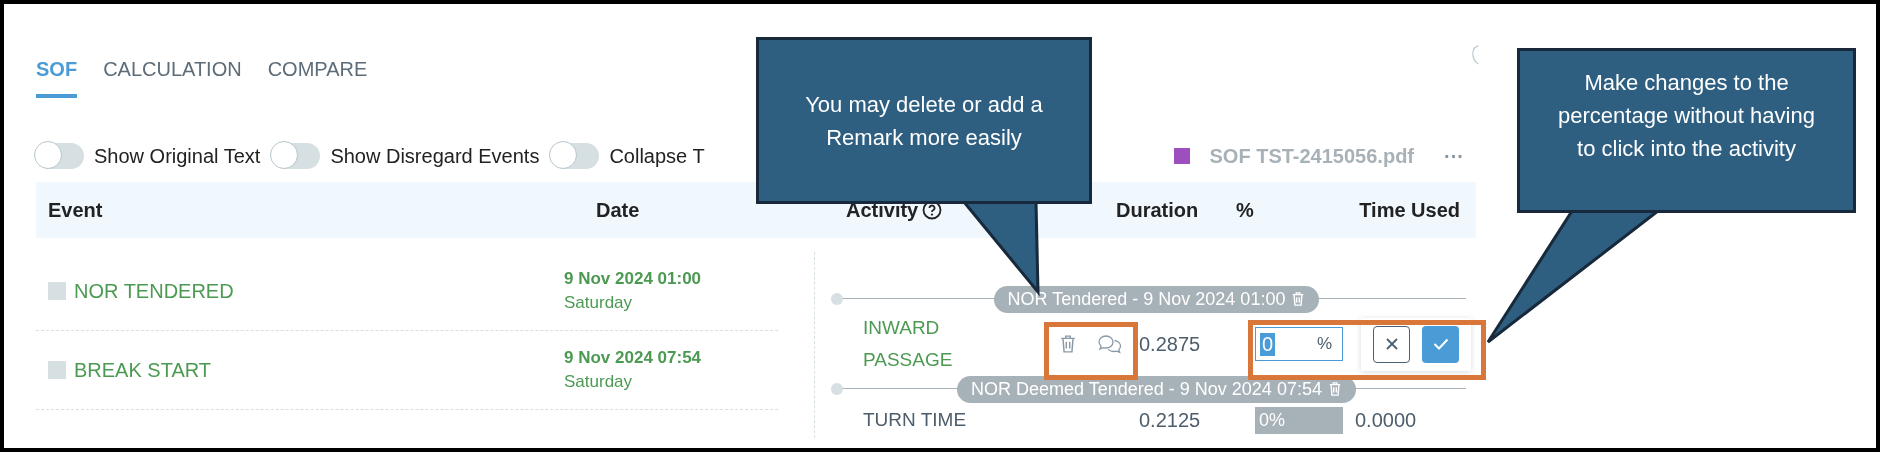  I want to click on more-button: ···, so click(1454, 156).